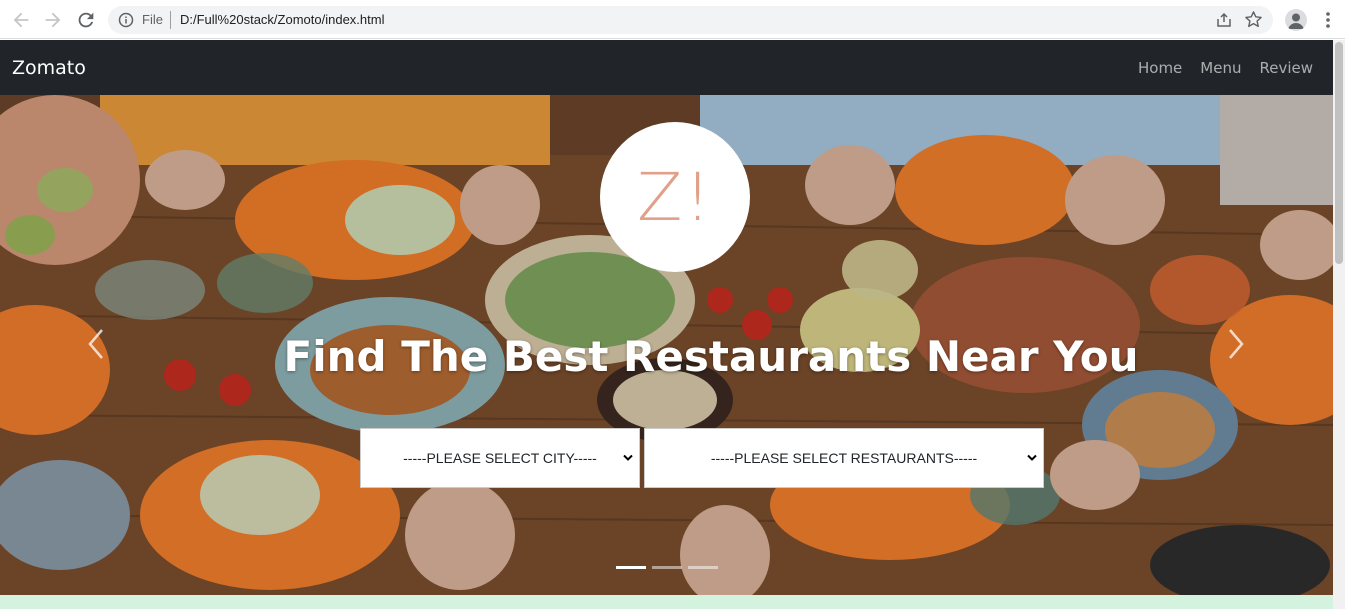 The height and width of the screenshot is (609, 1345). I want to click on next-section-strip, so click(666, 602).